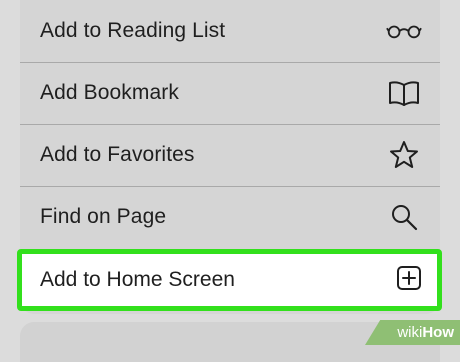  Describe the element at coordinates (438, 332) in the screenshot. I see `watermark-part-2: How` at that location.